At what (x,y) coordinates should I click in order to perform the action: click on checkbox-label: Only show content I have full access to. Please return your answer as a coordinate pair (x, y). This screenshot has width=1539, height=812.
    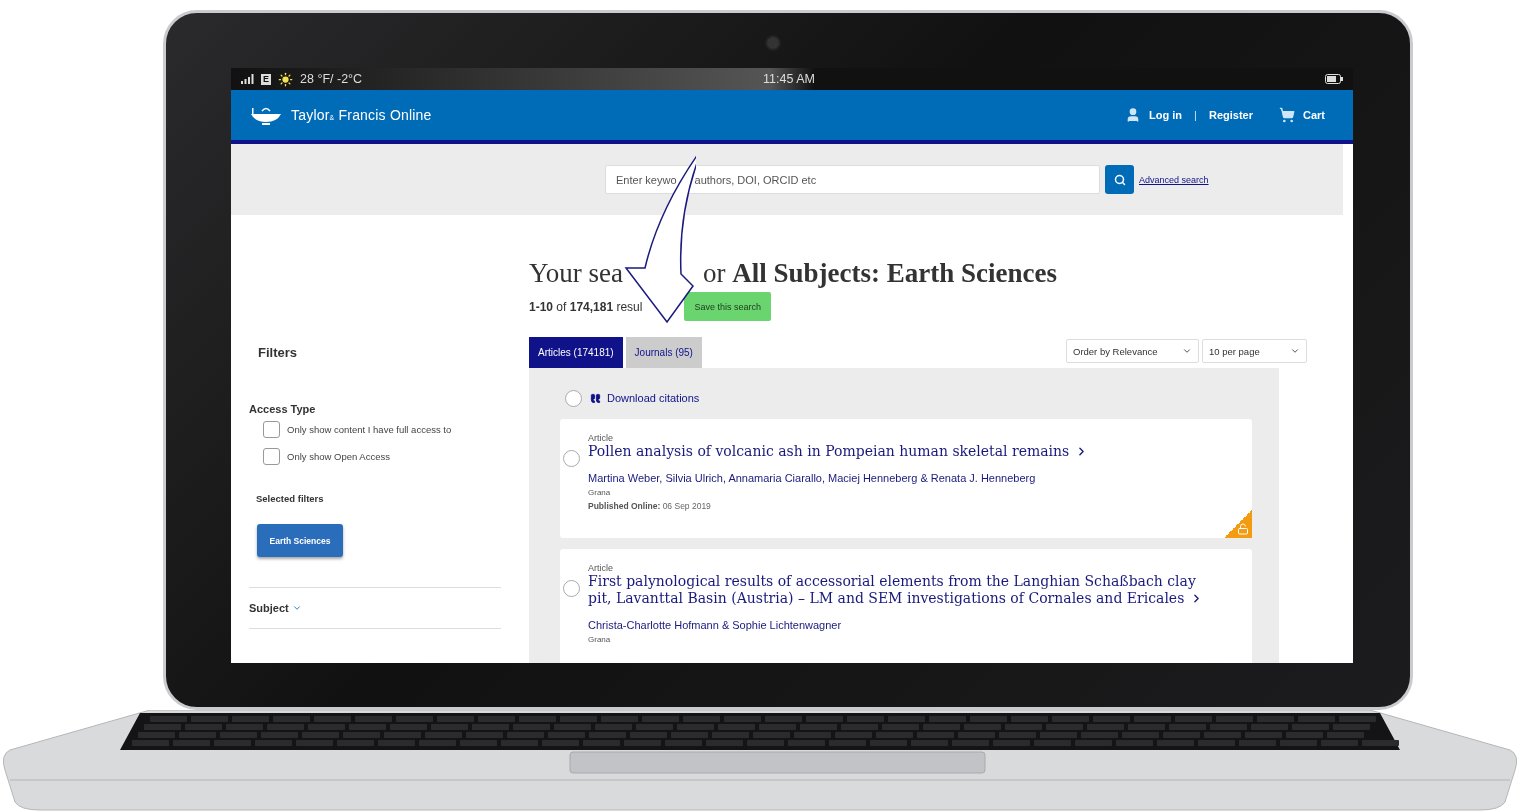
    Looking at the image, I should click on (369, 429).